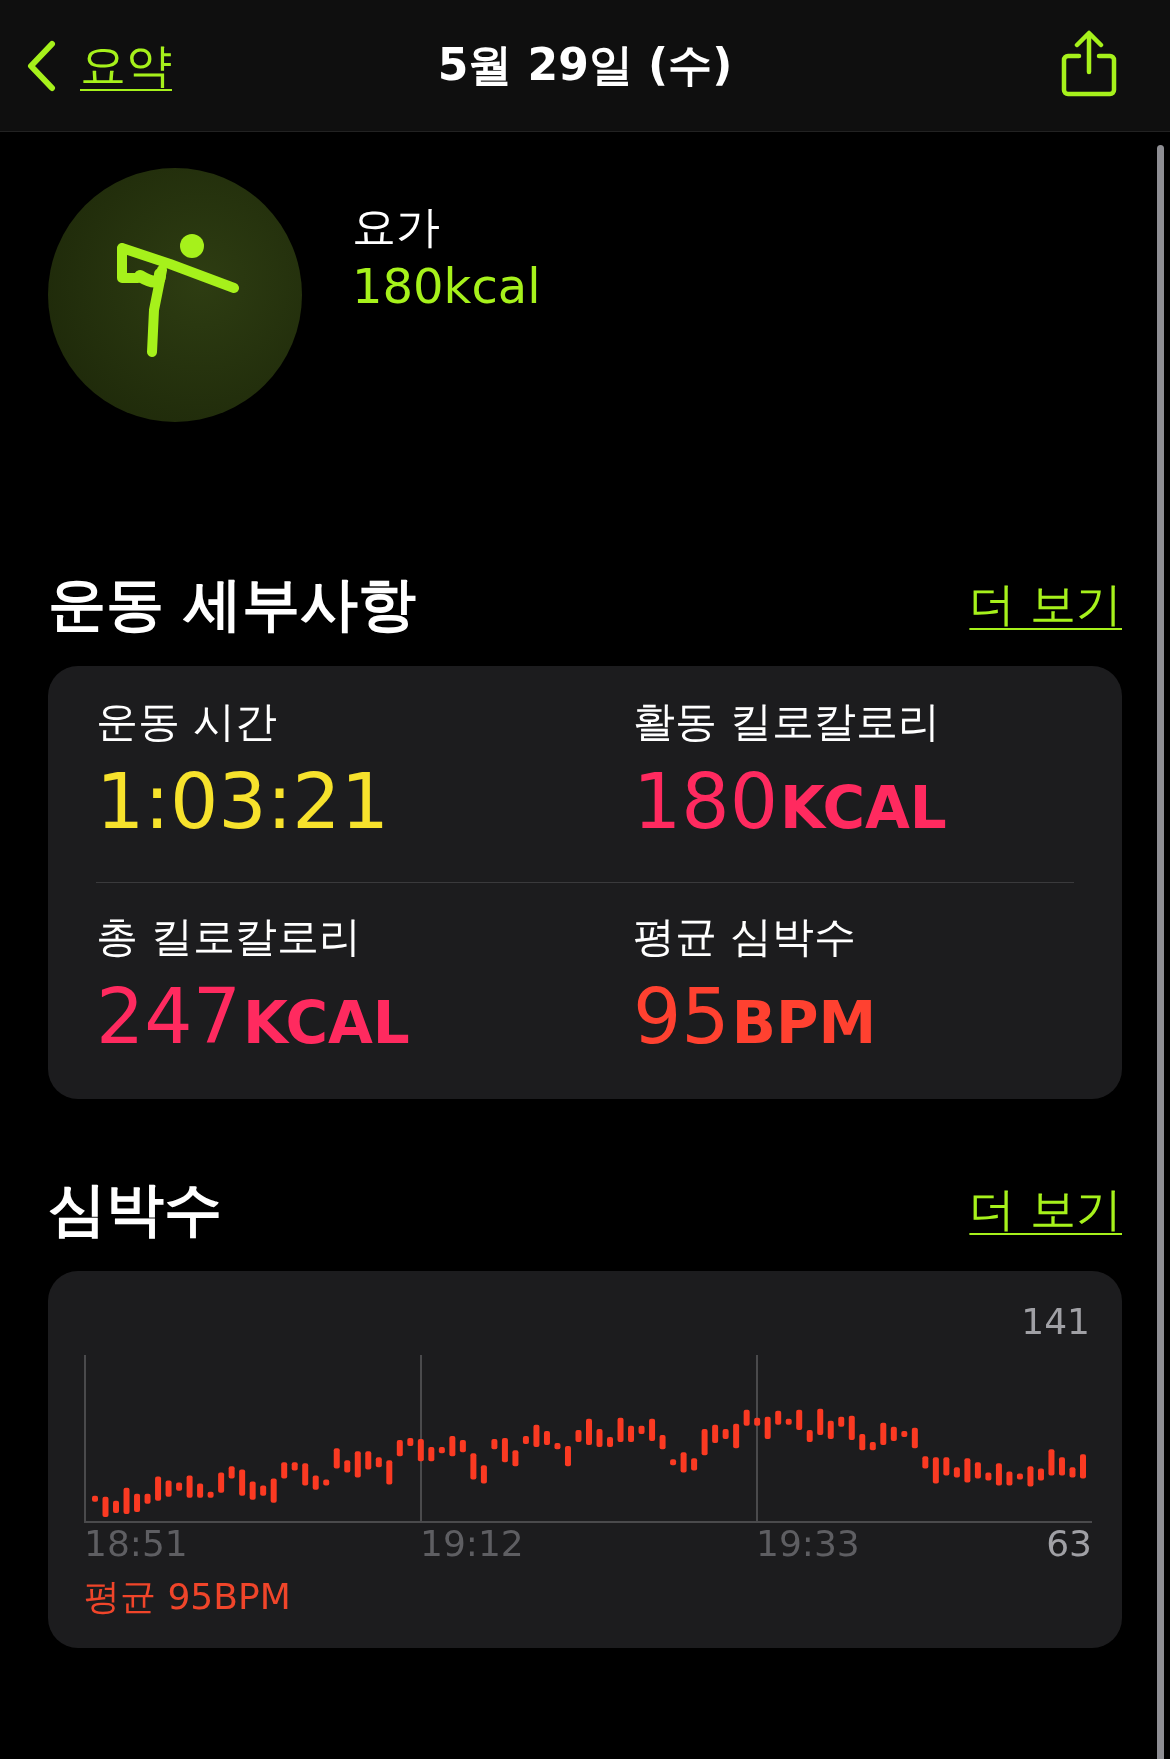 The width and height of the screenshot is (1170, 1759). What do you see at coordinates (187, 722) in the screenshot?
I see `stat-label: 운동 시간` at bounding box center [187, 722].